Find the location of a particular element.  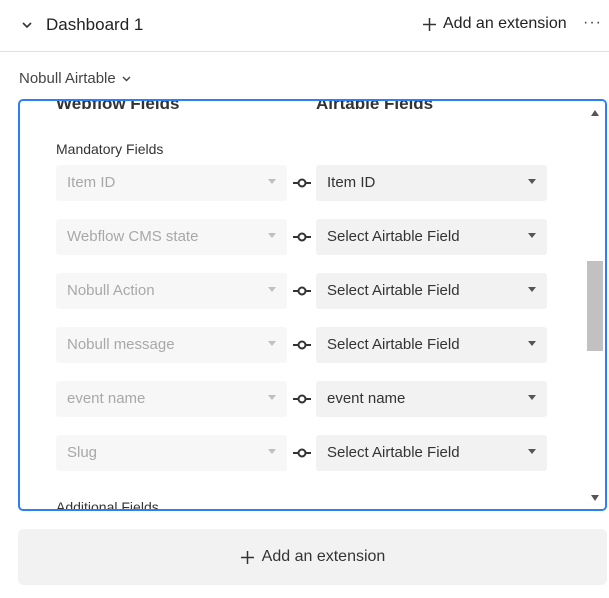

field-mapping-row: Nobull message Select Airtable Field is located at coordinates (302, 345).